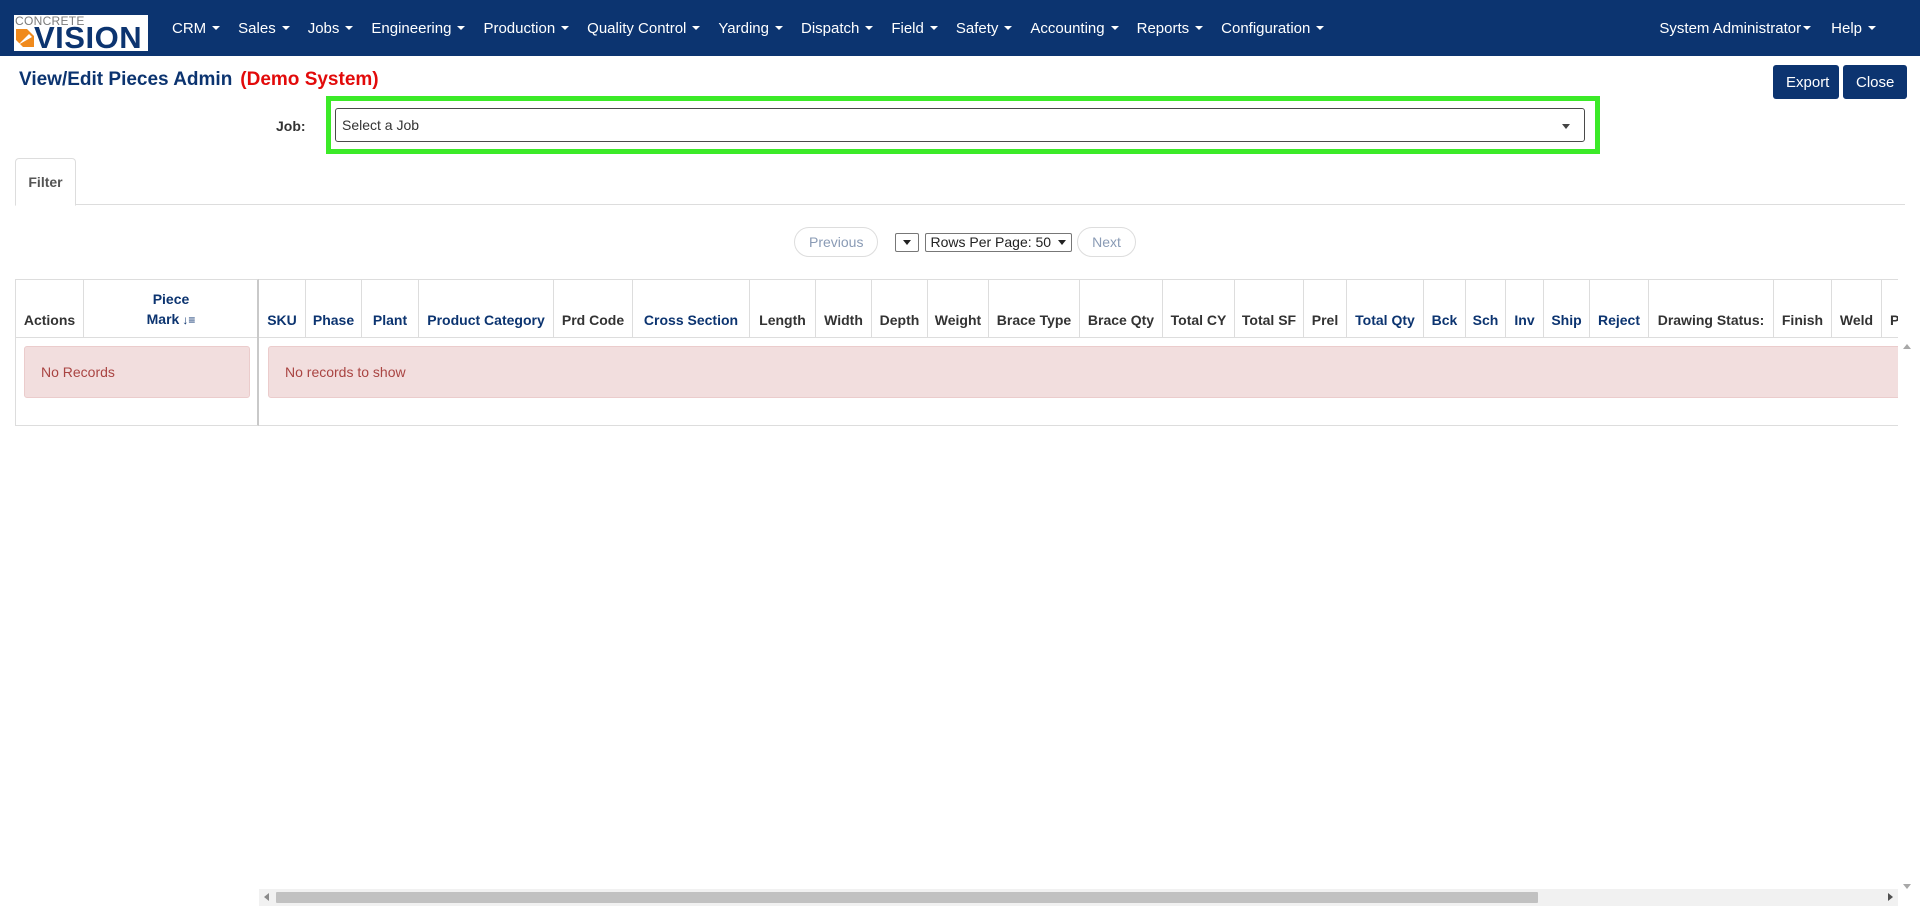 Image resolution: width=1920 pixels, height=919 pixels. What do you see at coordinates (1067, 28) in the screenshot?
I see `nav-label: Accounting` at bounding box center [1067, 28].